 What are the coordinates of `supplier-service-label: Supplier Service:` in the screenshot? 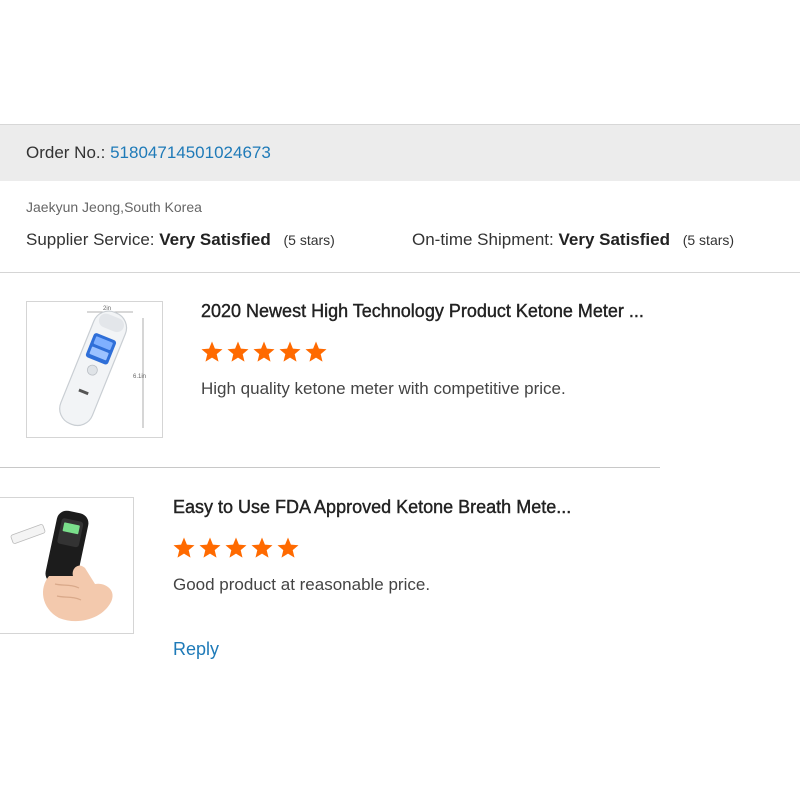 It's located at (90, 239).